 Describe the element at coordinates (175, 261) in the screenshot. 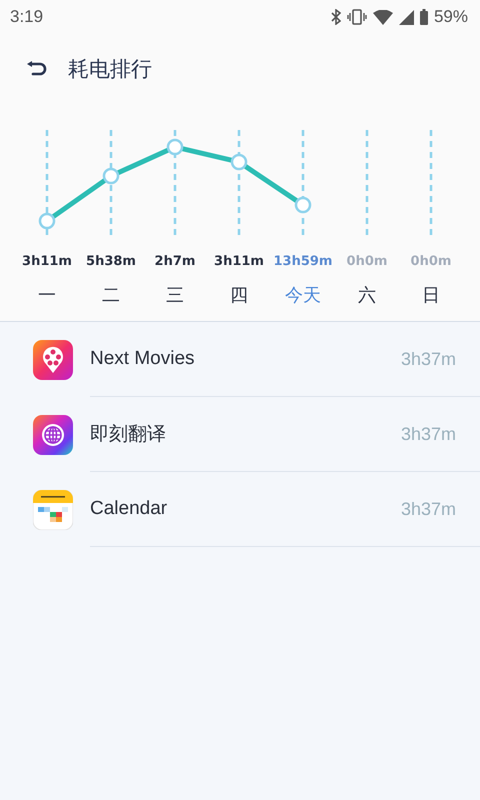

I see `day-usage: 2h7m` at that location.